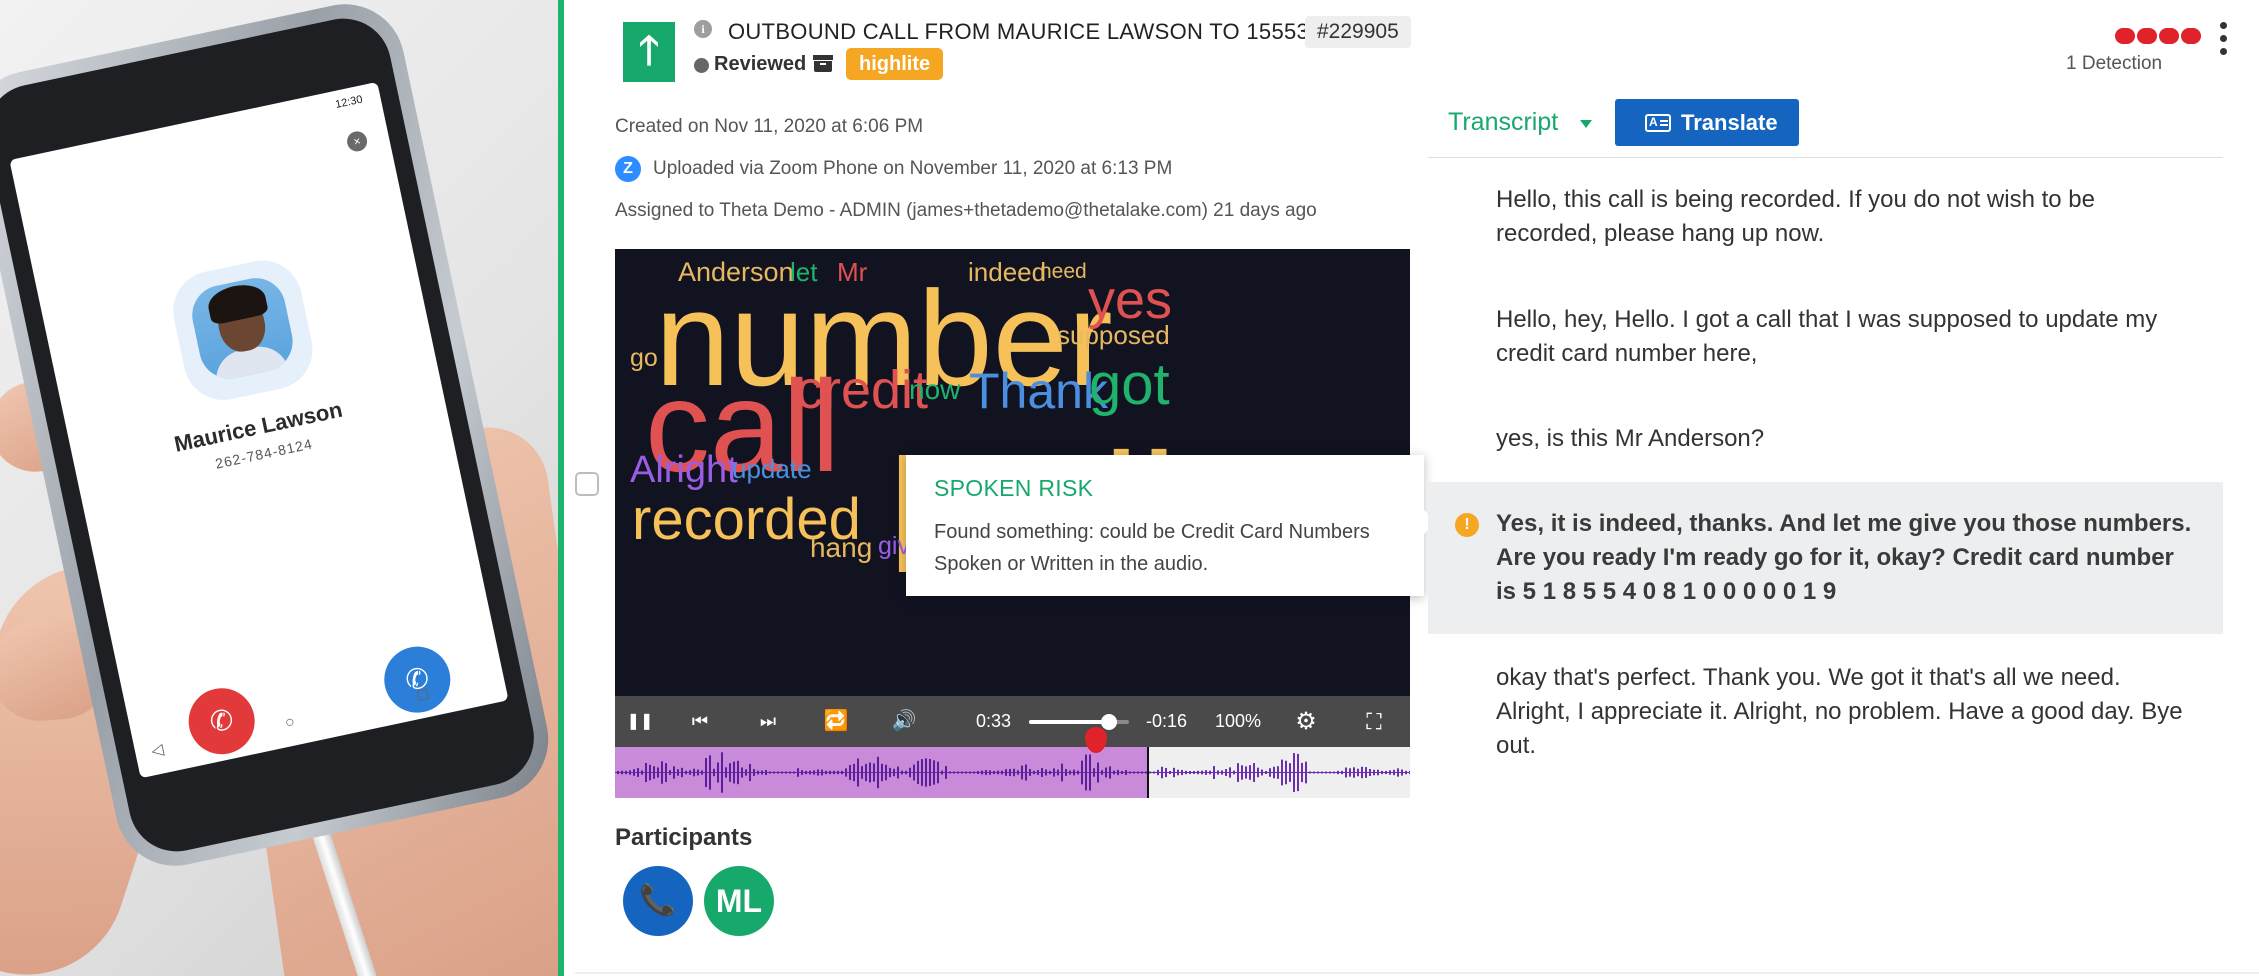 The width and height of the screenshot is (2259, 976). I want to click on info-icon: i, so click(703, 29).